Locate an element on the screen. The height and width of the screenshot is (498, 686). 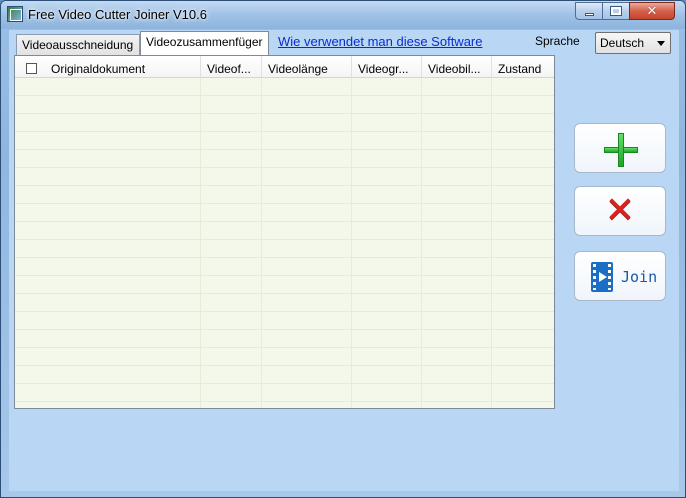
maximize-icon is located at coordinates (616, 11).